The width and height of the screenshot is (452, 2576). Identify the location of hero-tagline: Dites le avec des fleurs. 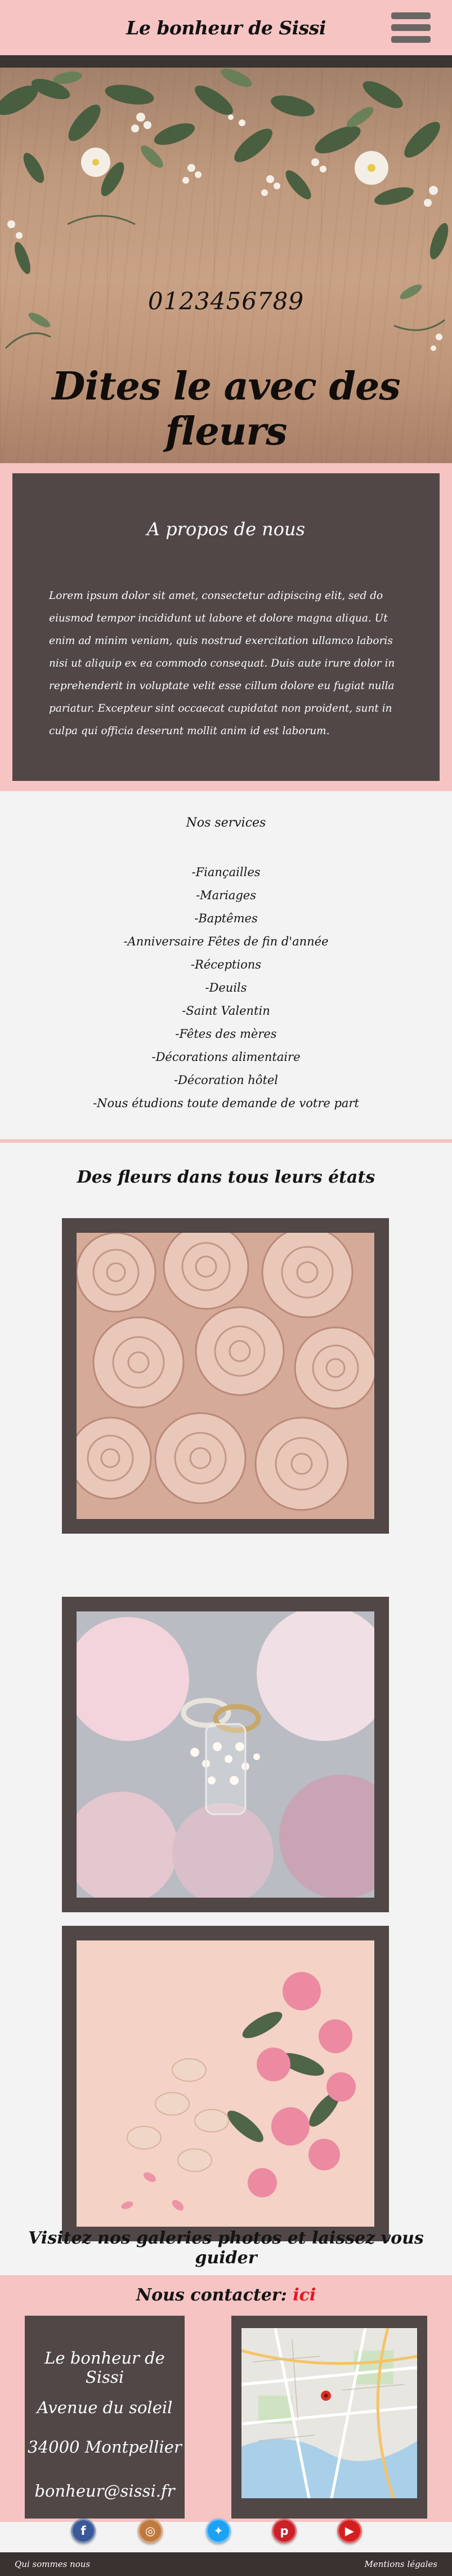
(226, 409).